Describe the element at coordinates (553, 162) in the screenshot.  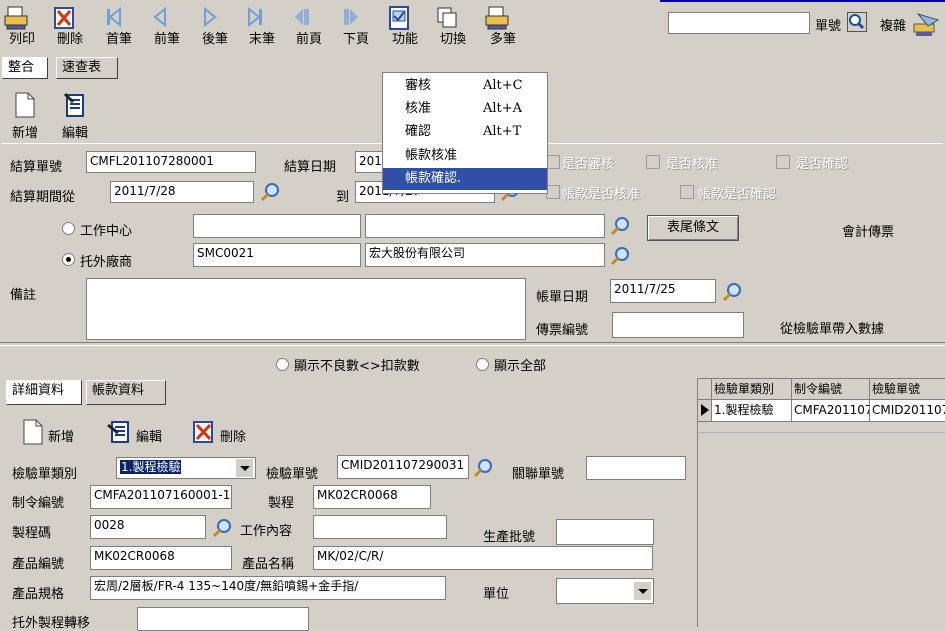
I see `is-reviewed-checkbox` at that location.